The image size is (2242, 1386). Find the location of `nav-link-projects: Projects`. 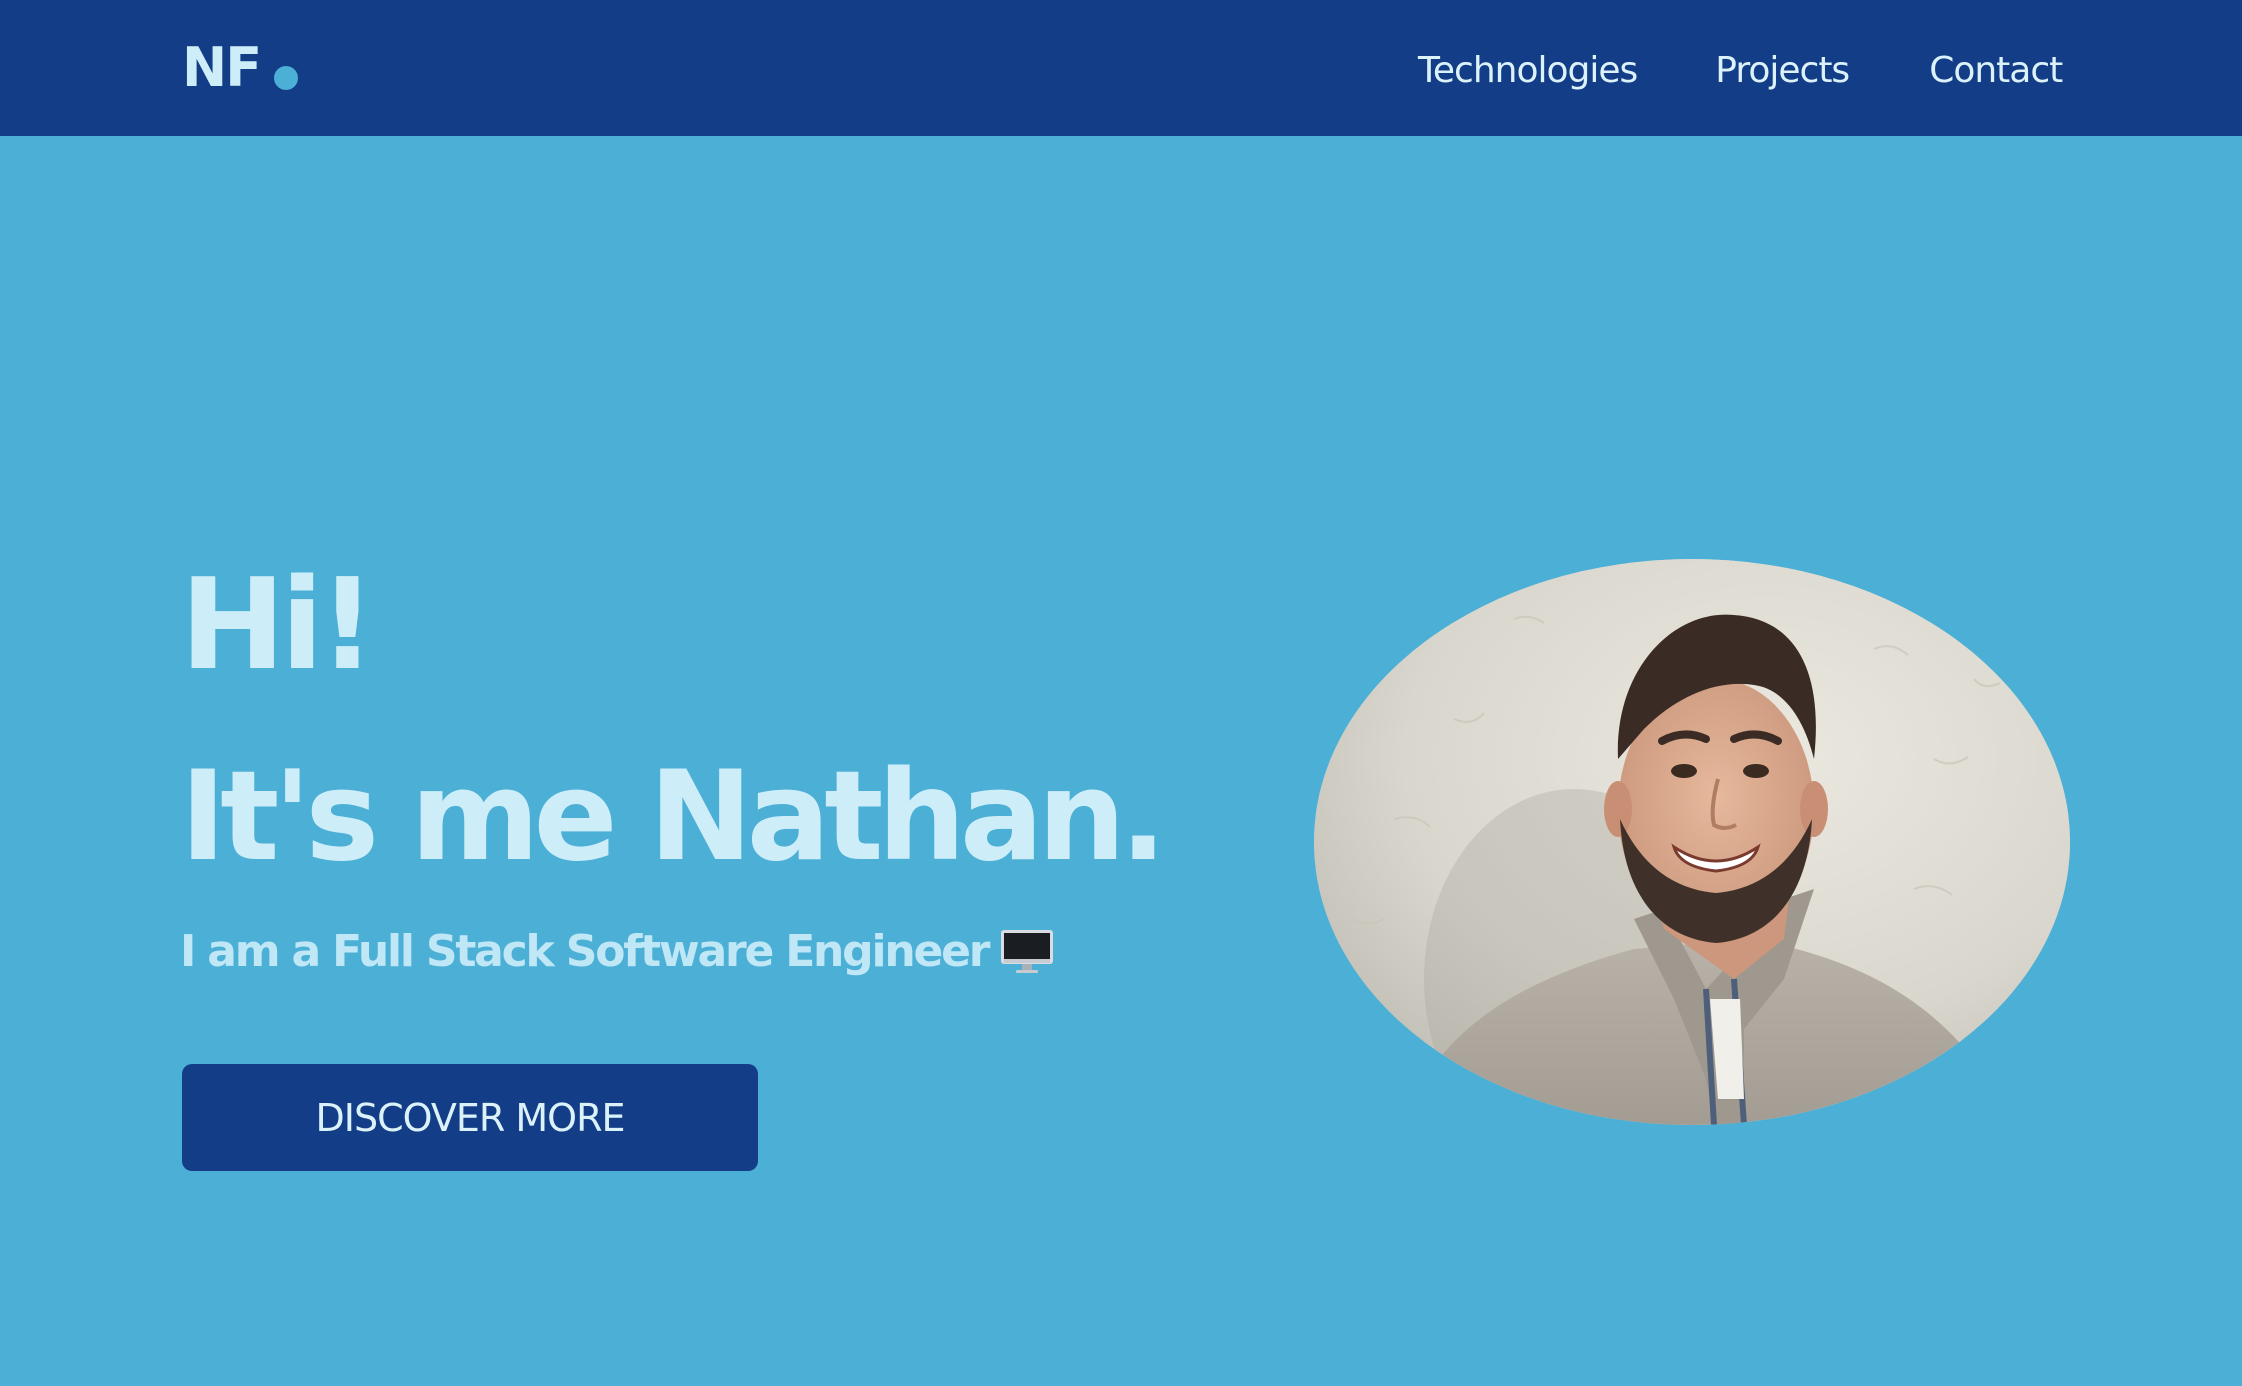

nav-link-projects: Projects is located at coordinates (1782, 70).